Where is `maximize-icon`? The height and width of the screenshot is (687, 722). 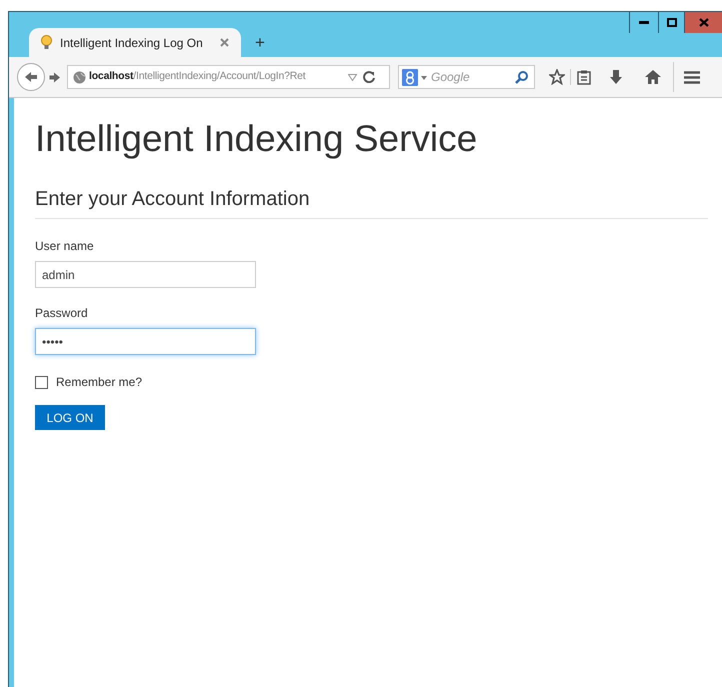
maximize-icon is located at coordinates (671, 22).